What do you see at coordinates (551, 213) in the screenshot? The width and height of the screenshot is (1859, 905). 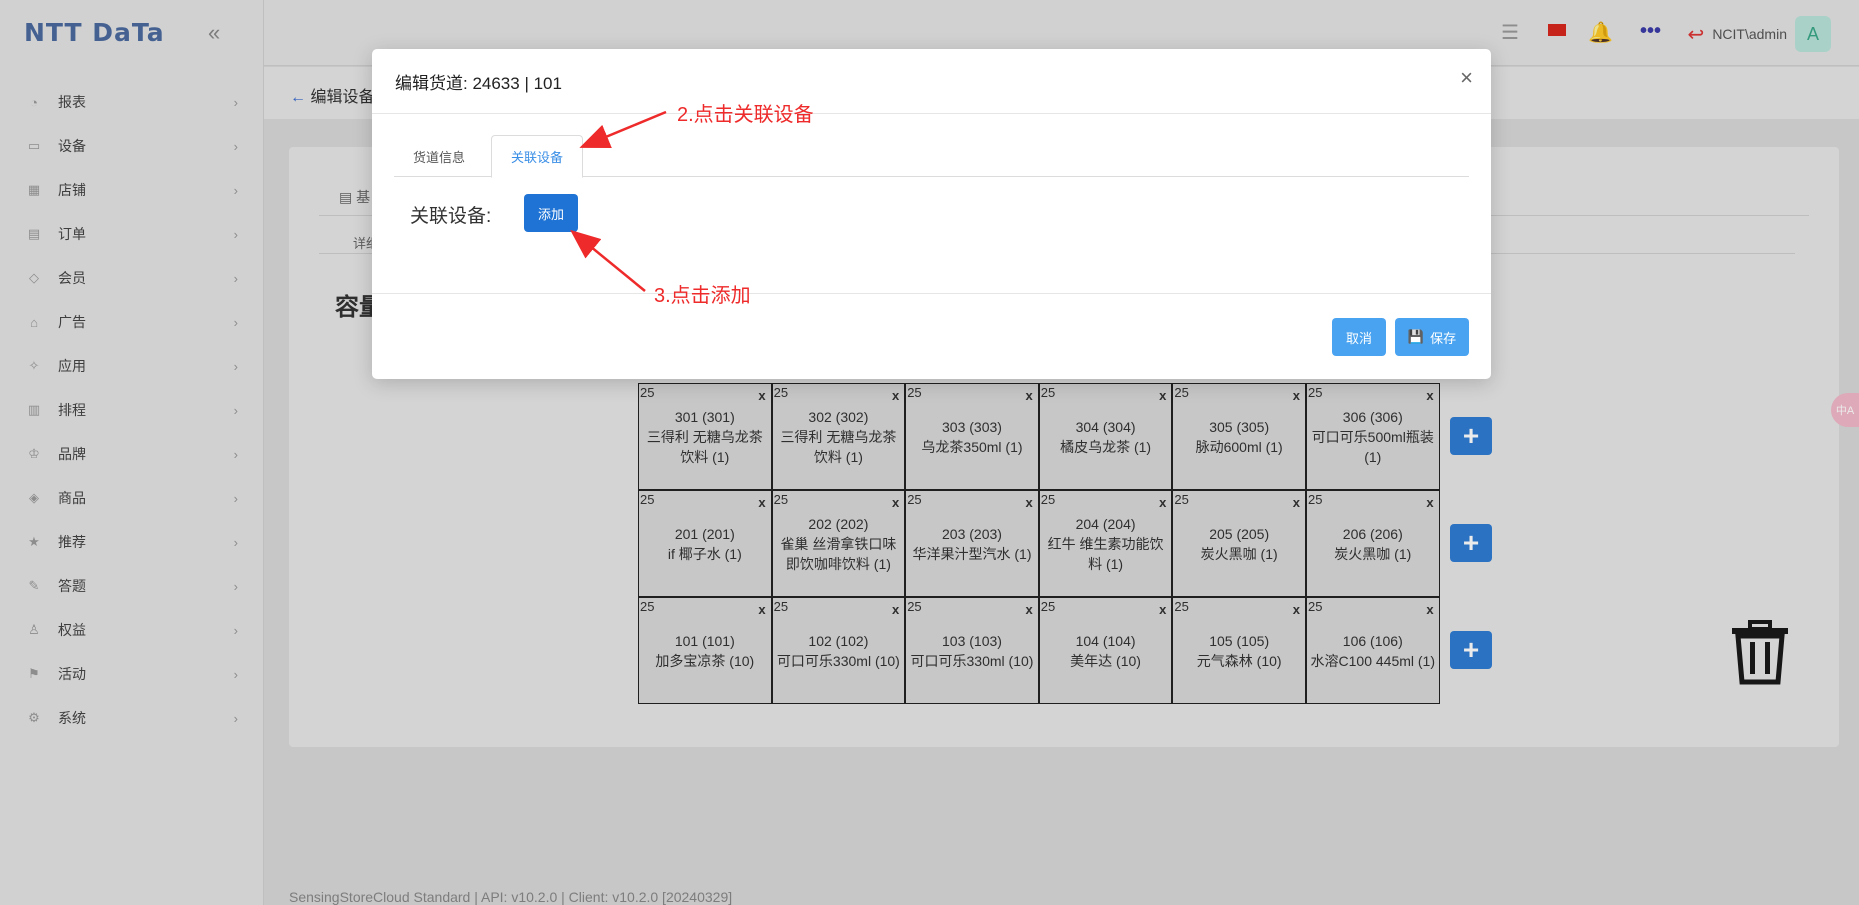 I see `add-button: 添加` at bounding box center [551, 213].